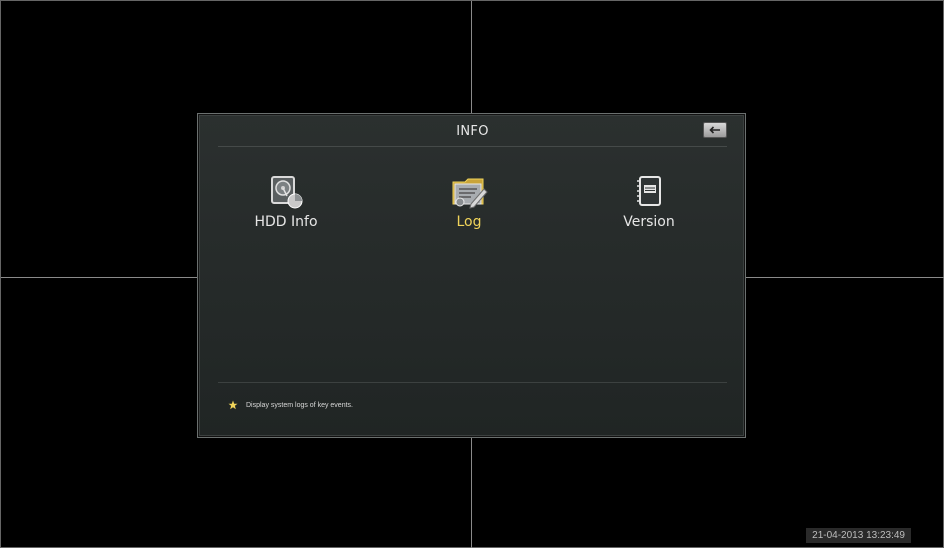  Describe the element at coordinates (299, 405) in the screenshot. I see `hint-text: Display system logs of key events.` at that location.